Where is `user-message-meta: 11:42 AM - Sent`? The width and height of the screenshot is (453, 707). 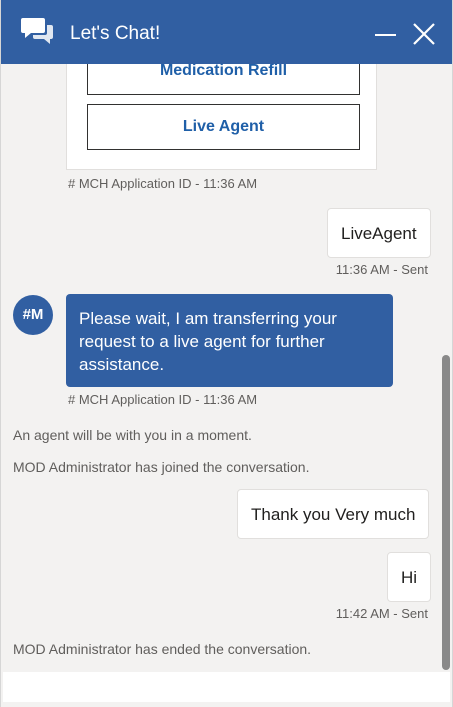
user-message-meta: 11:42 AM - Sent is located at coordinates (381, 613).